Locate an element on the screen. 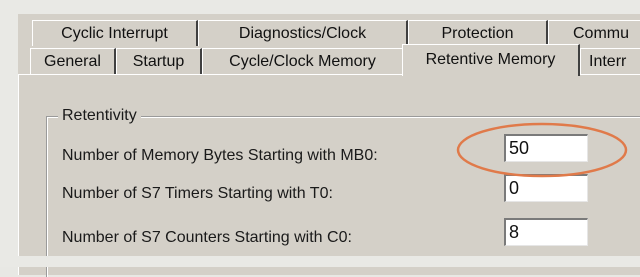  retentivity-group-title: Retentivity is located at coordinates (99, 116).